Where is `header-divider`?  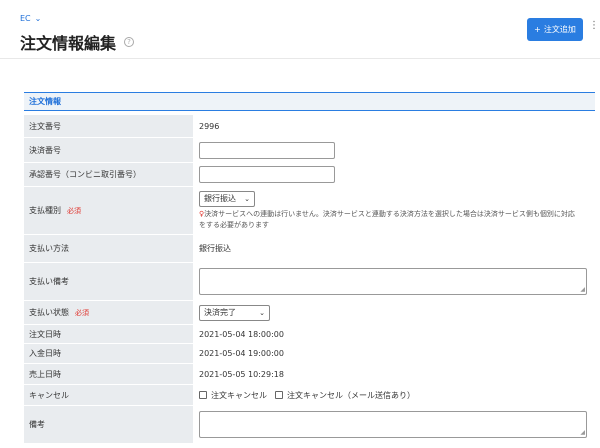 header-divider is located at coordinates (300, 58).